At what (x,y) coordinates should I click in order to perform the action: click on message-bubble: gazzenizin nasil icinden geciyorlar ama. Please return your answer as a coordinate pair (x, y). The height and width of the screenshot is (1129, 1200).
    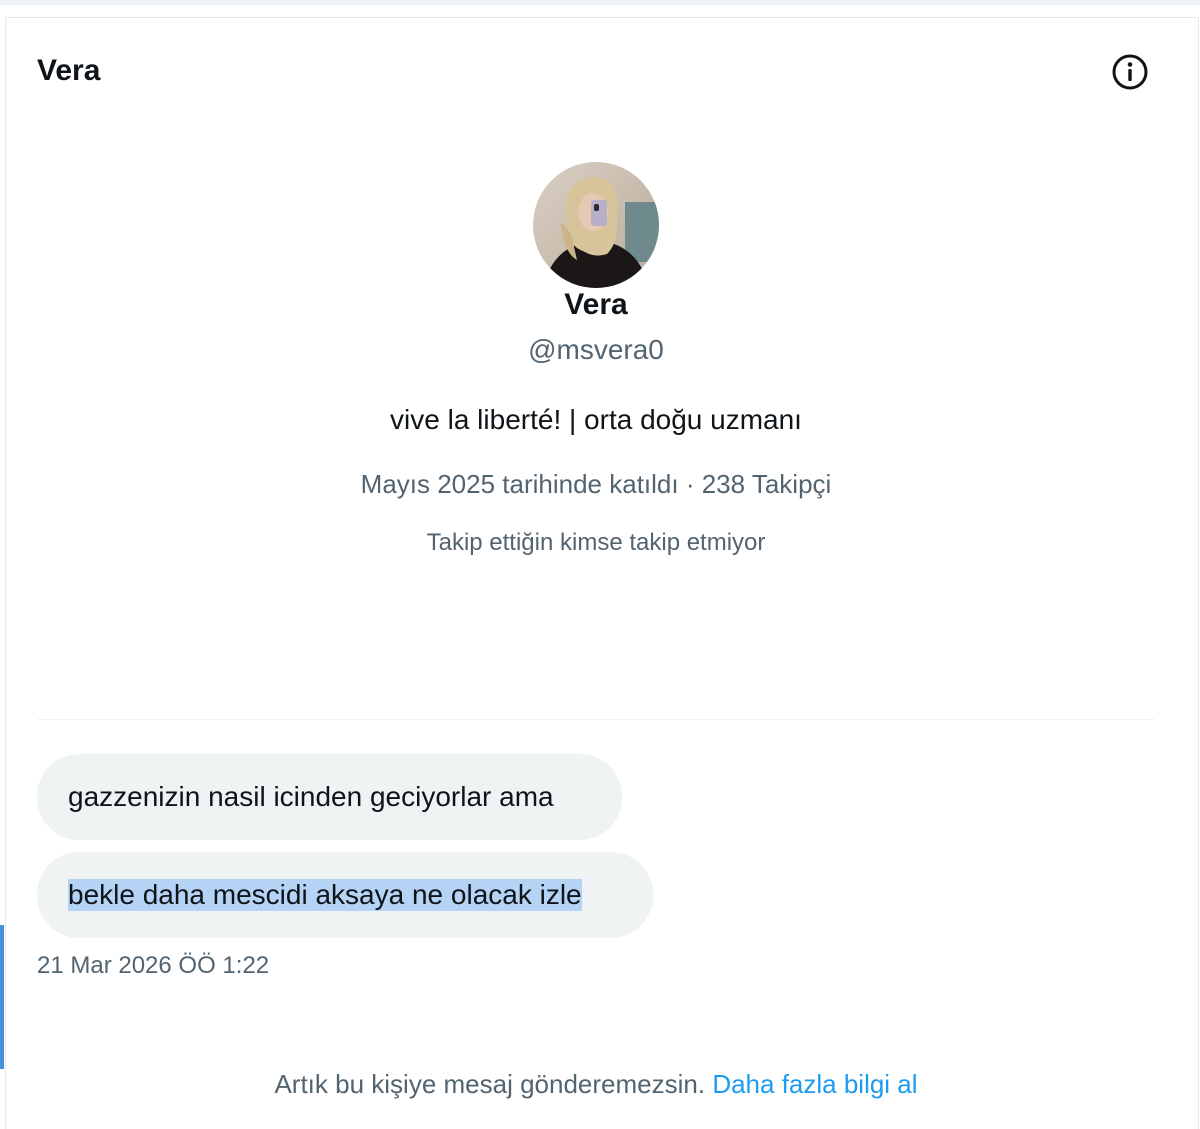
    Looking at the image, I should click on (329, 797).